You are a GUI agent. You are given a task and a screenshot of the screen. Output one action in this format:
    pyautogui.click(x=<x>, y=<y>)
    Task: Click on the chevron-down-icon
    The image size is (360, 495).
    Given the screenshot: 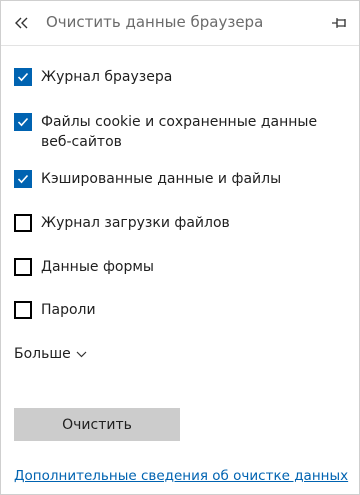 What is the action you would take?
    pyautogui.click(x=81, y=354)
    